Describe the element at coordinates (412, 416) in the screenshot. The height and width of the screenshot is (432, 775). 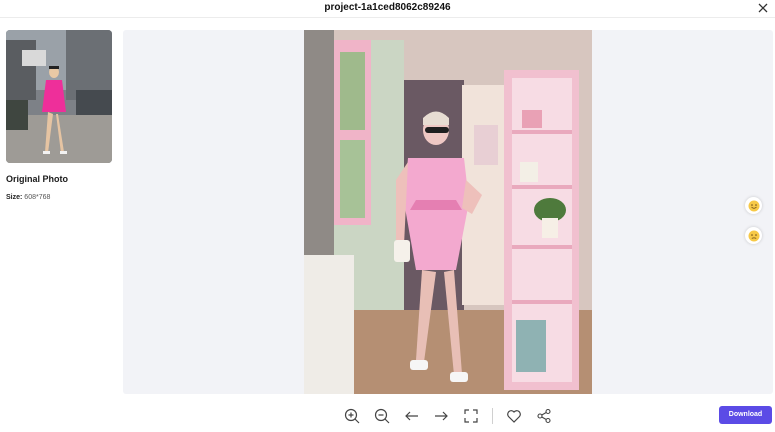
I see `undo-arrow-icon` at that location.